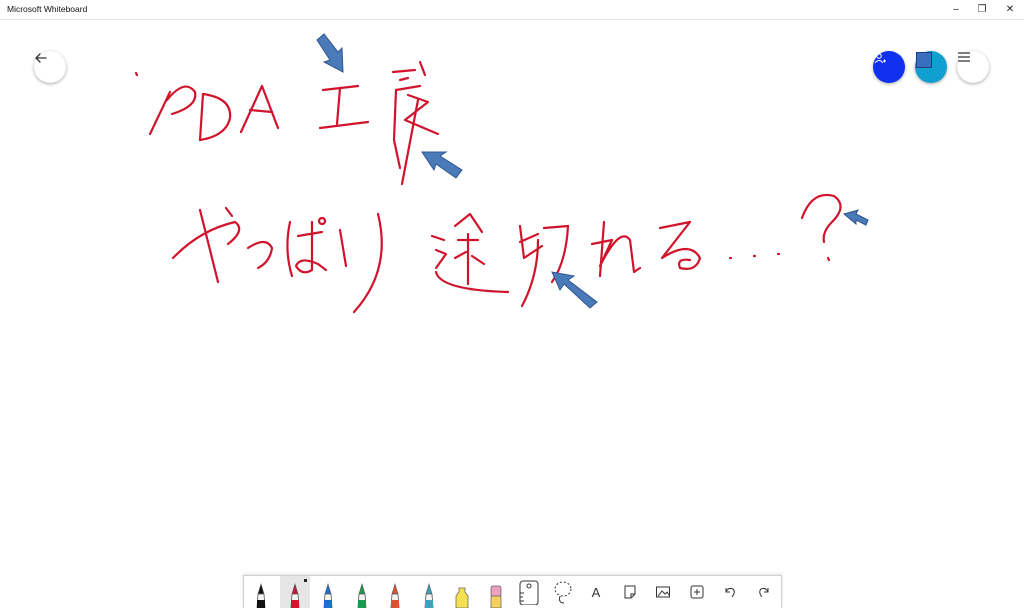 Image resolution: width=1024 pixels, height=608 pixels. I want to click on background-format-icon, so click(924, 60).